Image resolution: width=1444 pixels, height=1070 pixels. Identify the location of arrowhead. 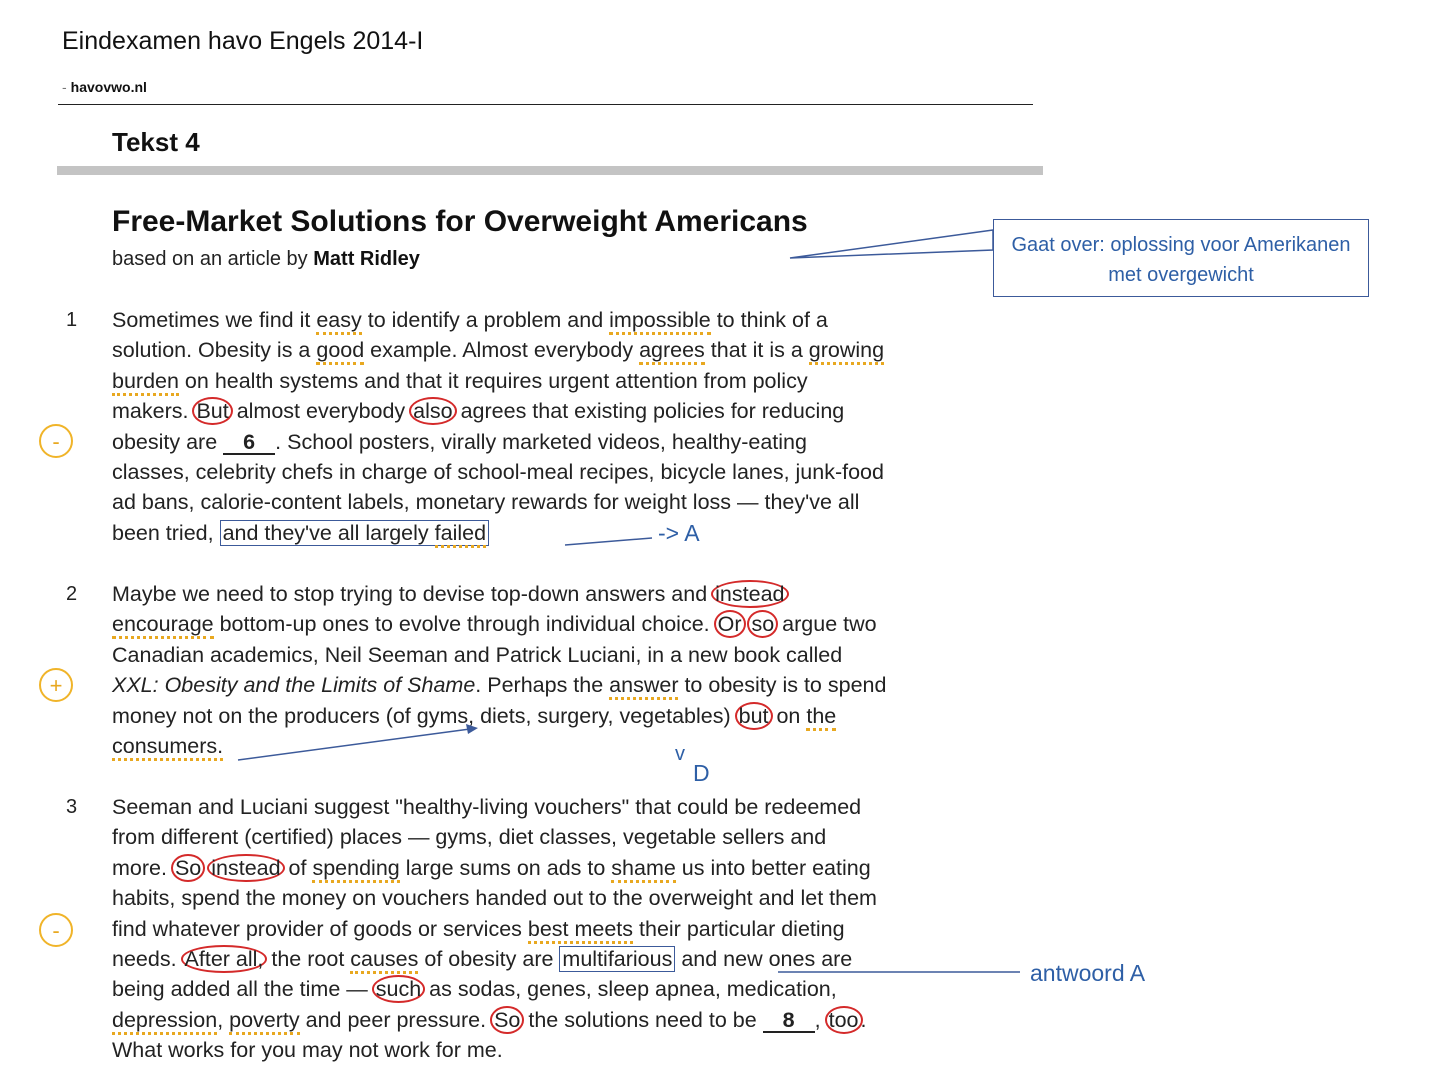
(472, 729).